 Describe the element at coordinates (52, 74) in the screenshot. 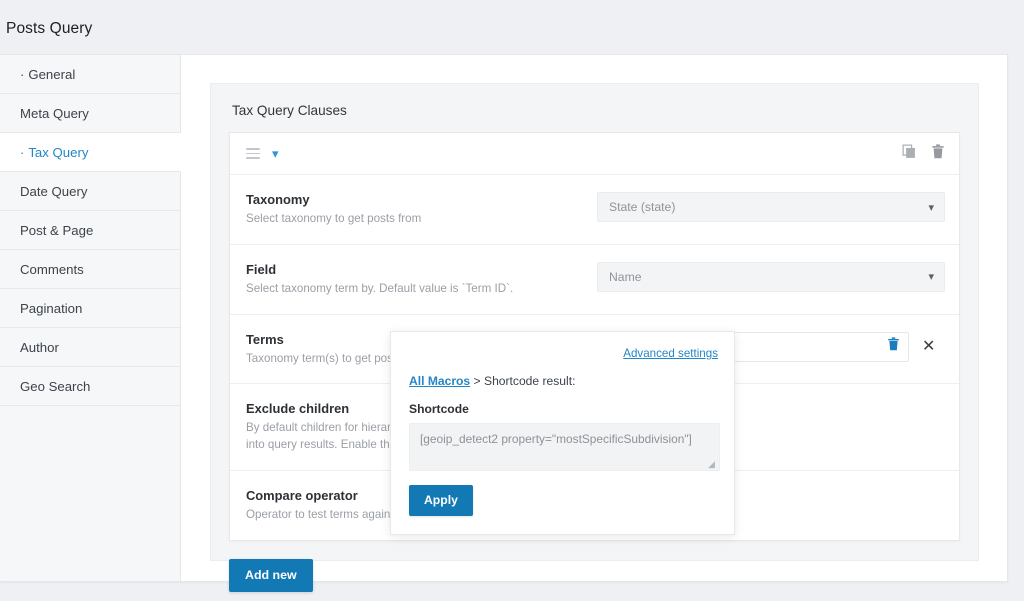

I see `sidebar-item-label: General` at that location.